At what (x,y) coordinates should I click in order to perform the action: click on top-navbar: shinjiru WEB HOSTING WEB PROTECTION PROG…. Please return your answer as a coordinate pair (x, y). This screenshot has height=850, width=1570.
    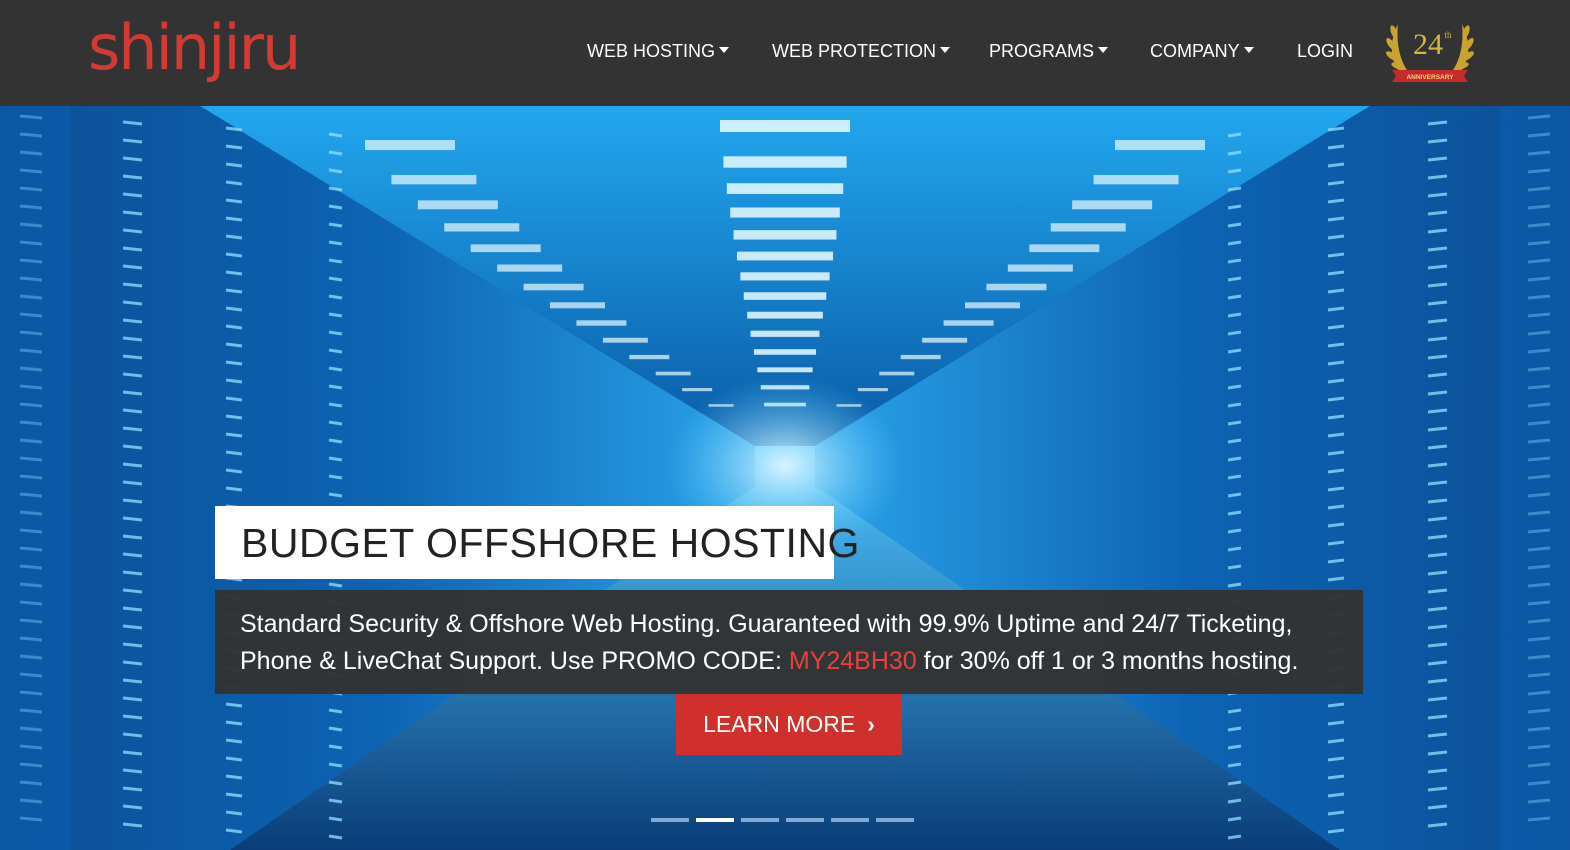
    Looking at the image, I should click on (785, 53).